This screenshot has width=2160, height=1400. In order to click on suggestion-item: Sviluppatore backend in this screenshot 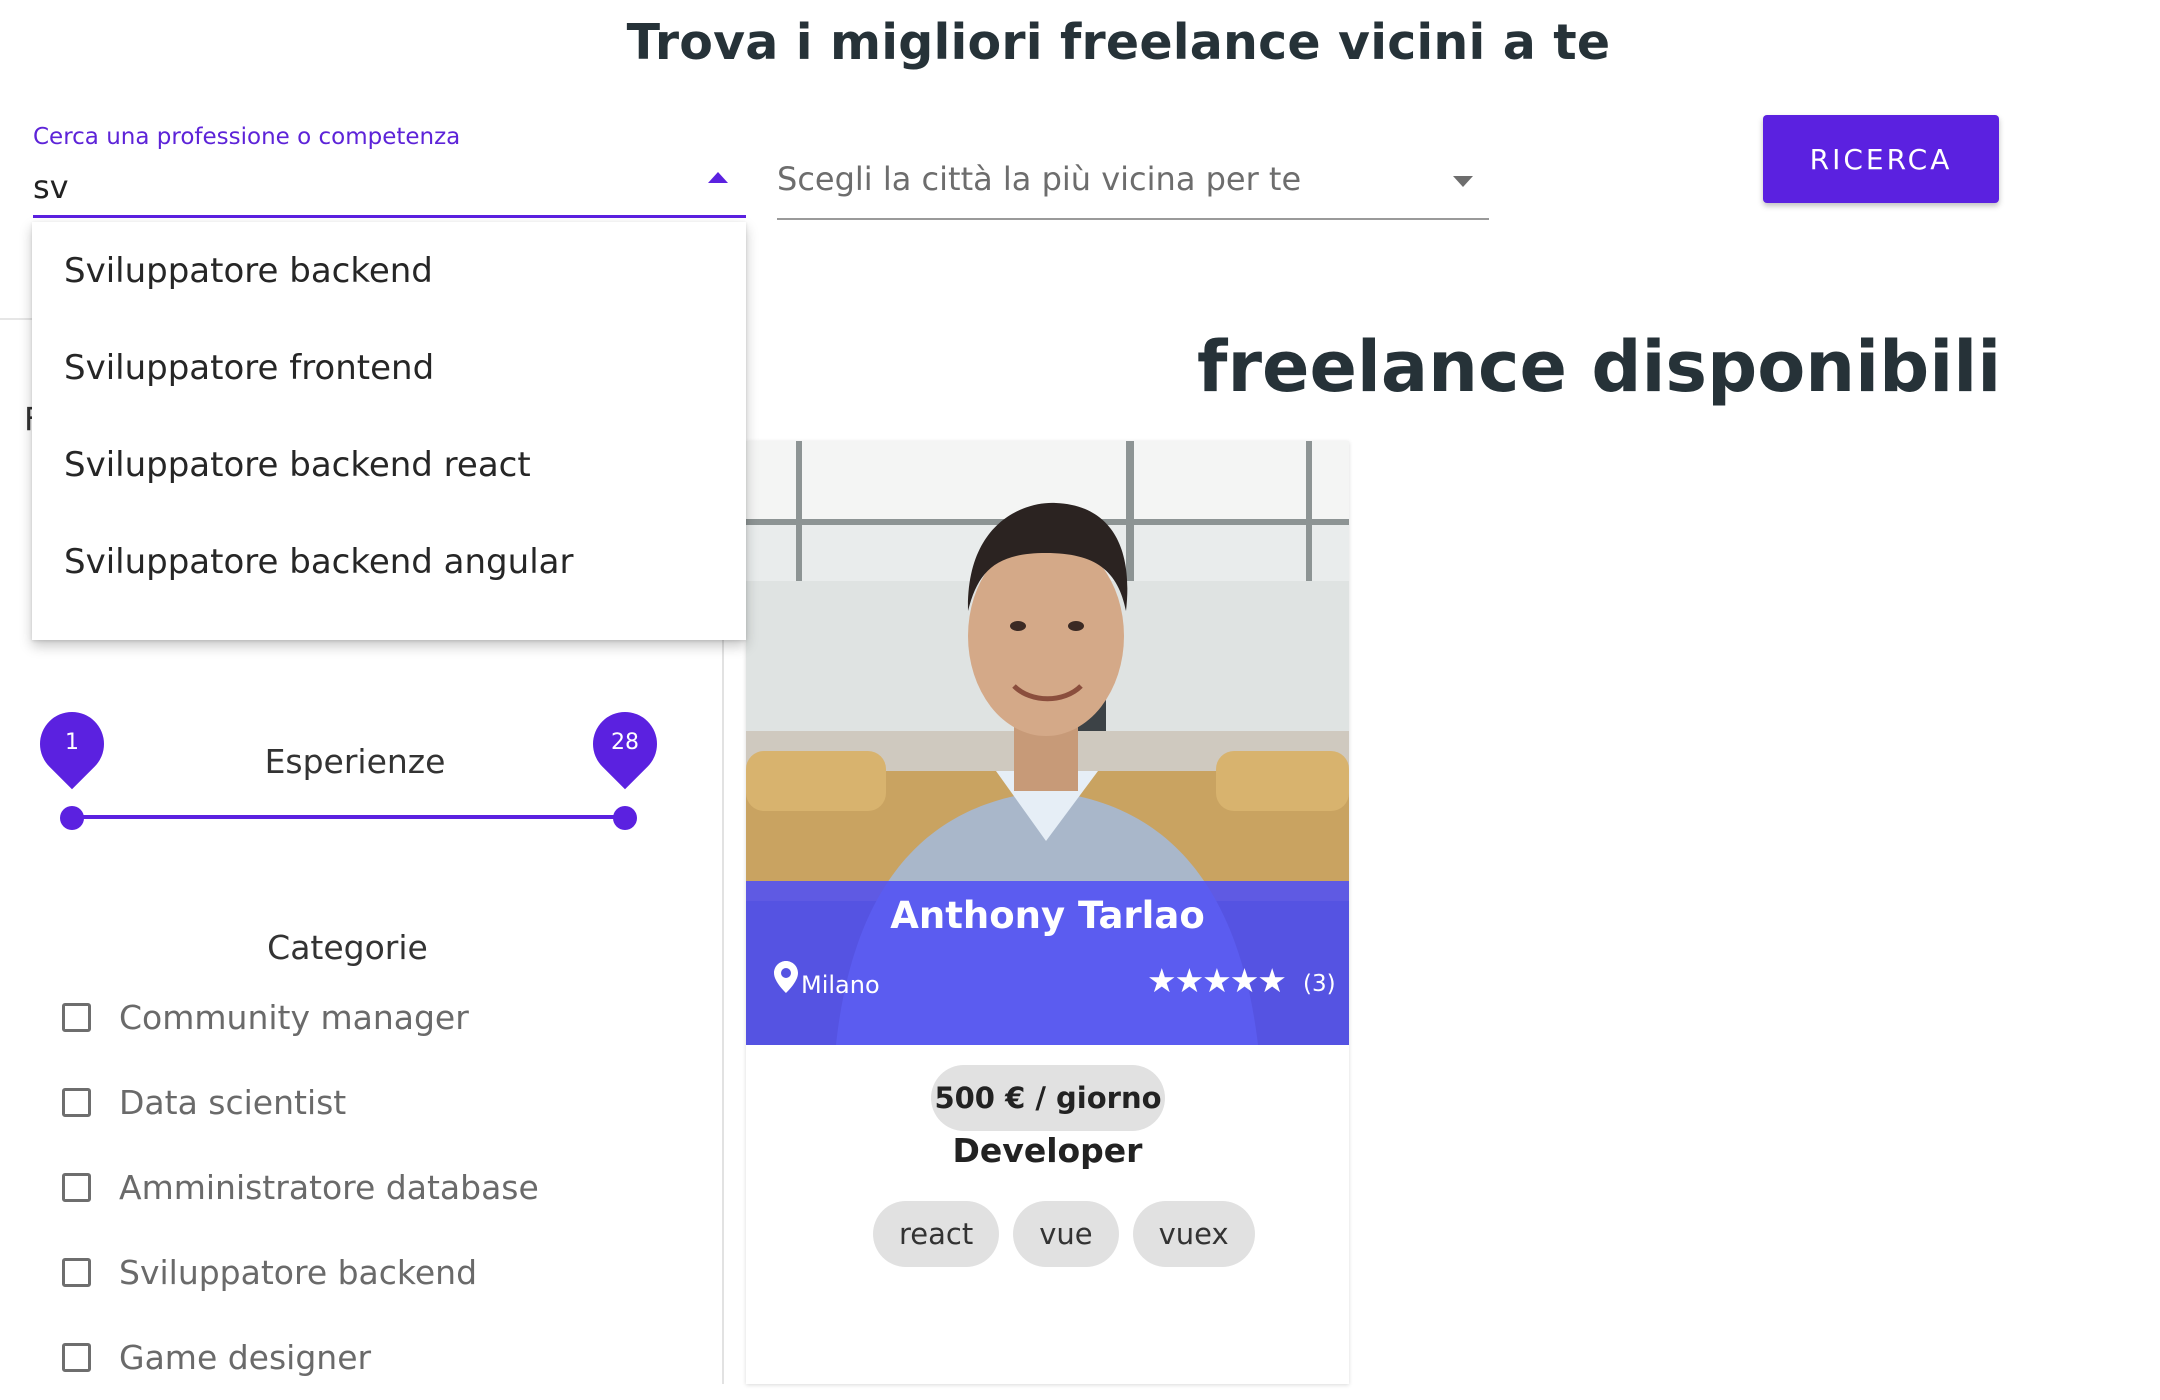, I will do `click(389, 270)`.